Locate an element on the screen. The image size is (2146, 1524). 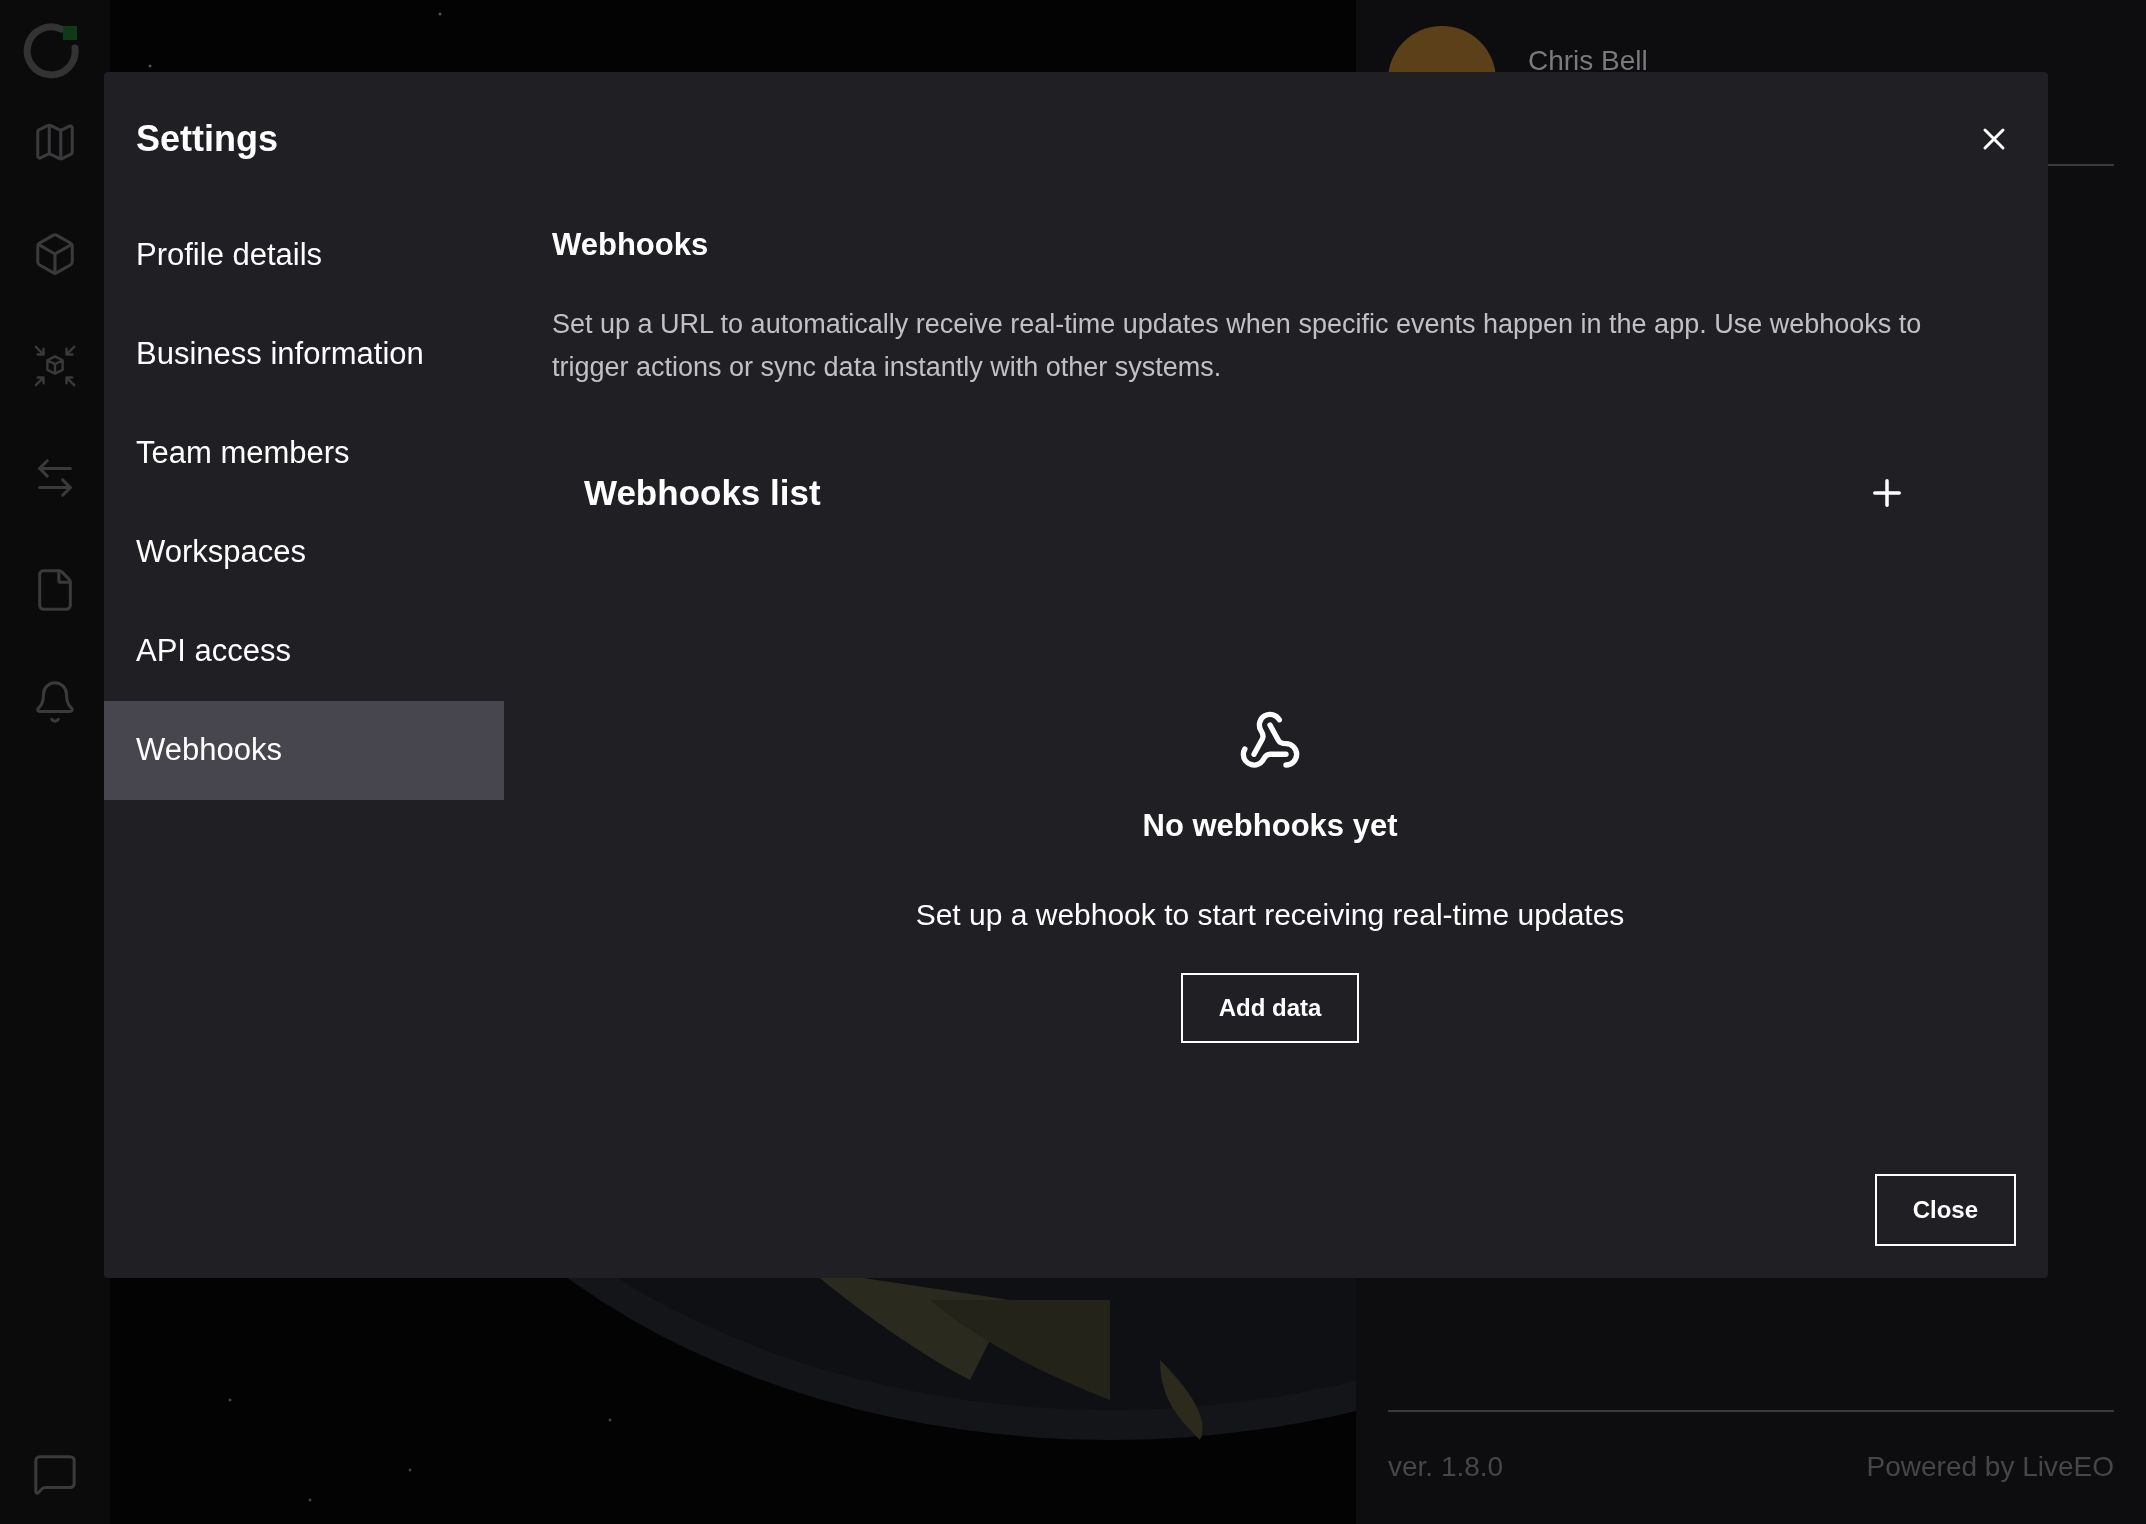
empty-state-title: No webhooks yet is located at coordinates (1270, 826).